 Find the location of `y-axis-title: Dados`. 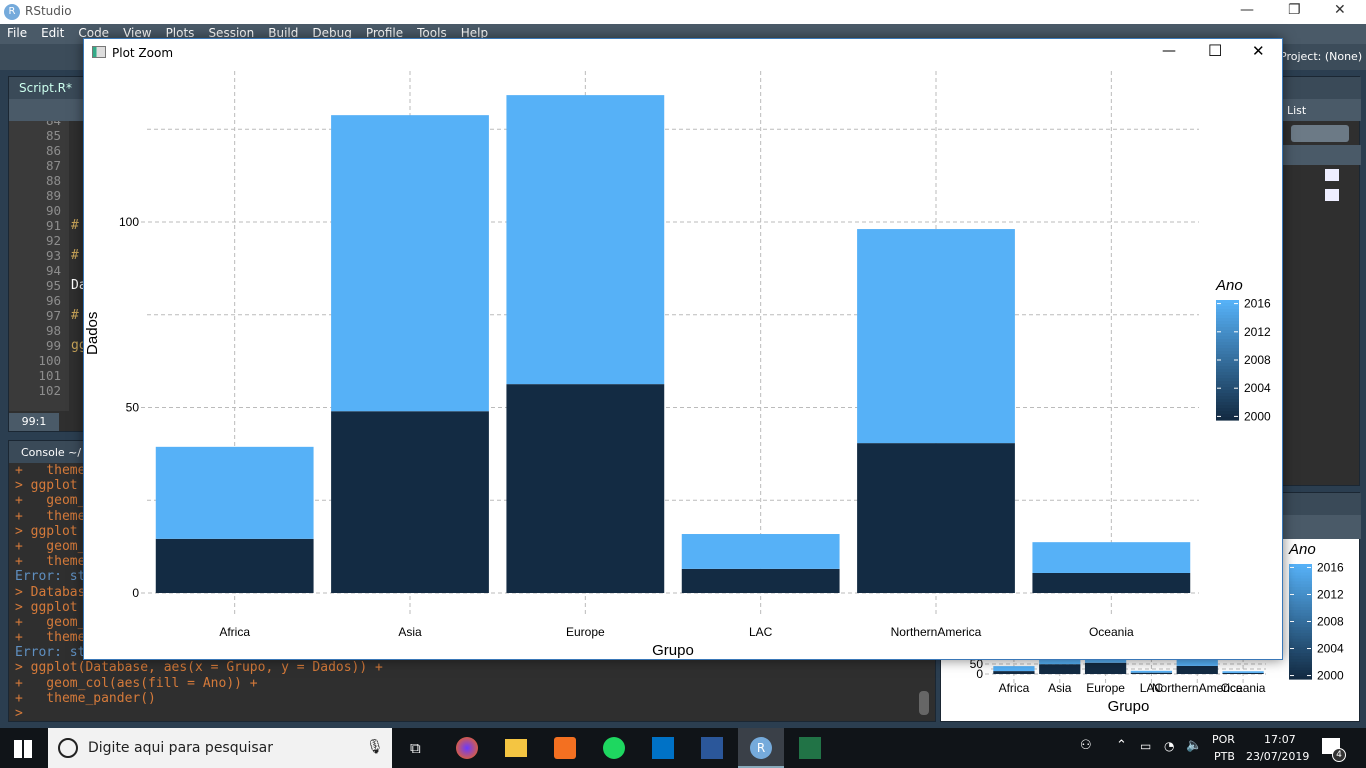

y-axis-title: Dados is located at coordinates (92, 333).